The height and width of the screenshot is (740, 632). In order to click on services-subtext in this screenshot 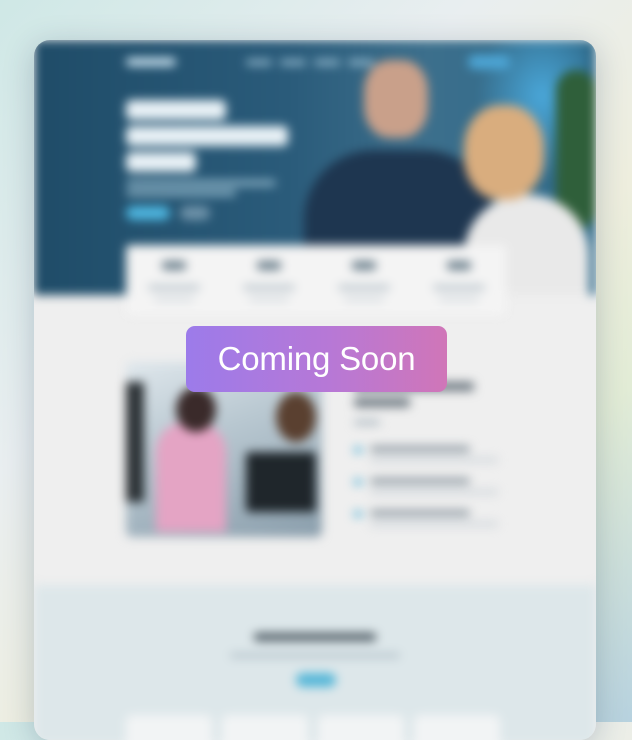, I will do `click(315, 655)`.